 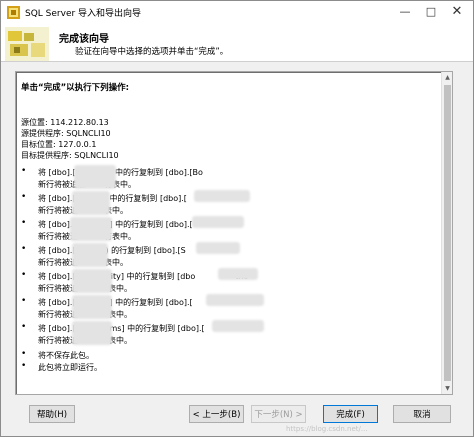 What do you see at coordinates (120, 172) in the screenshot?
I see `operation-line: 将 [dbo].[B 中的行复制到 [dbo].[Bo` at bounding box center [120, 172].